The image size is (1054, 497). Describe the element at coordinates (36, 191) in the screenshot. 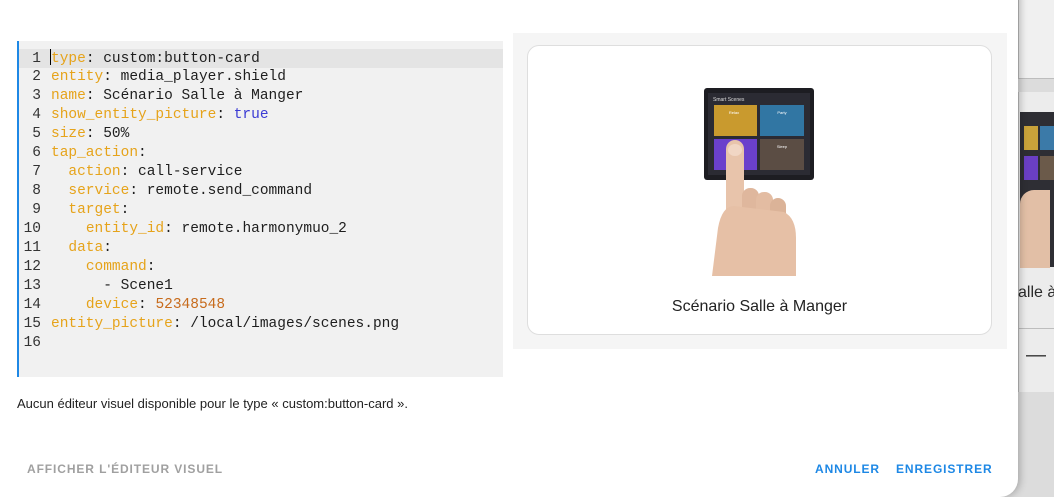

I see `line-number: 8` at that location.